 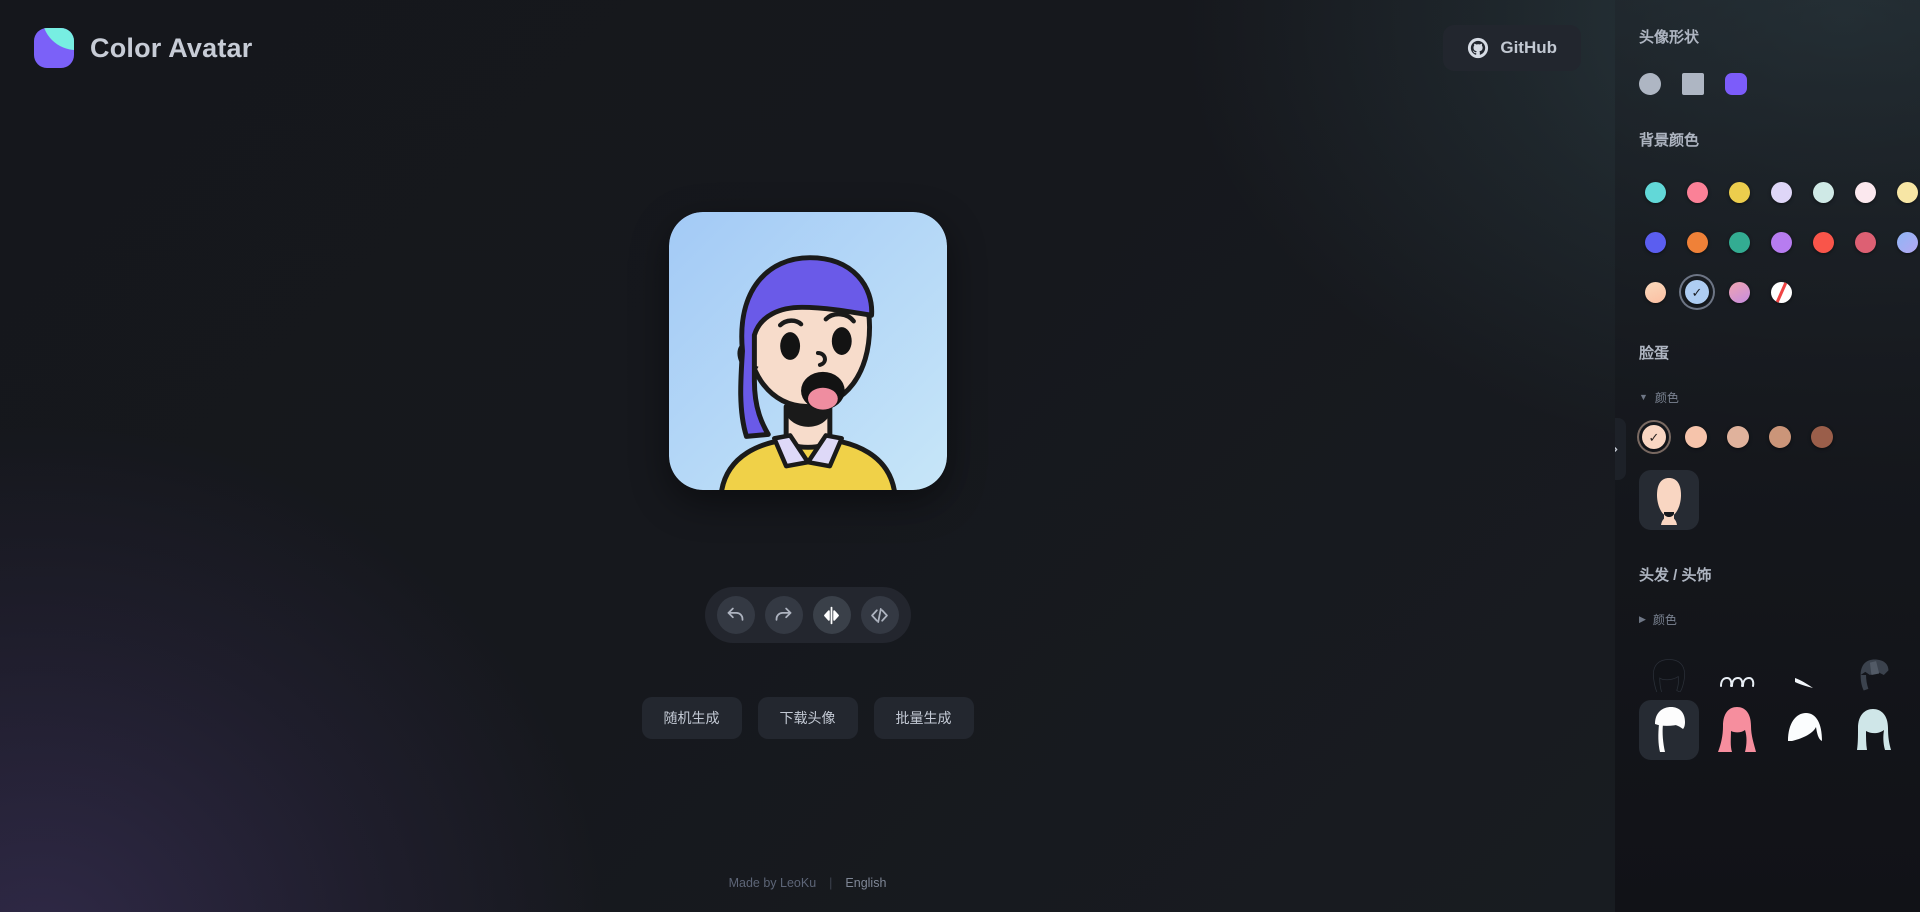 I want to click on hair-style-long-pink-thumb, so click(x=1737, y=730).